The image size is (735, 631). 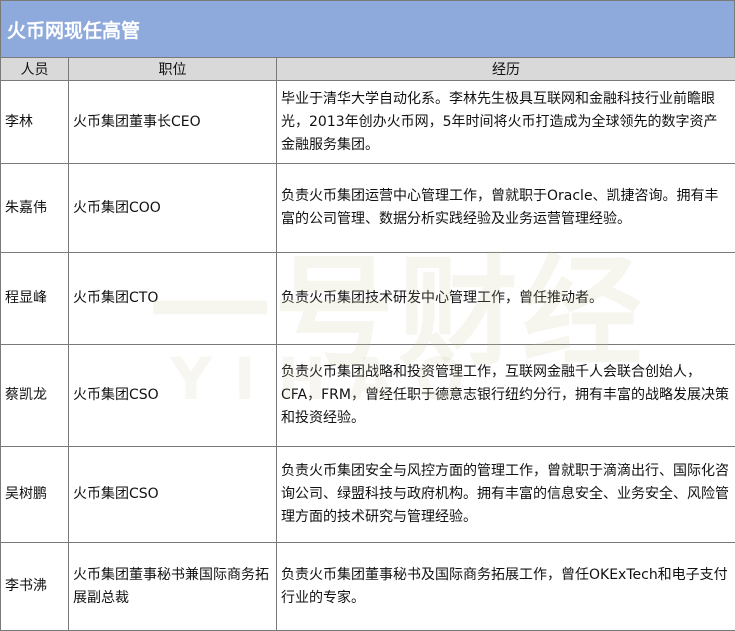 I want to click on header-row: 人员 职位 经历, so click(x=367, y=69).